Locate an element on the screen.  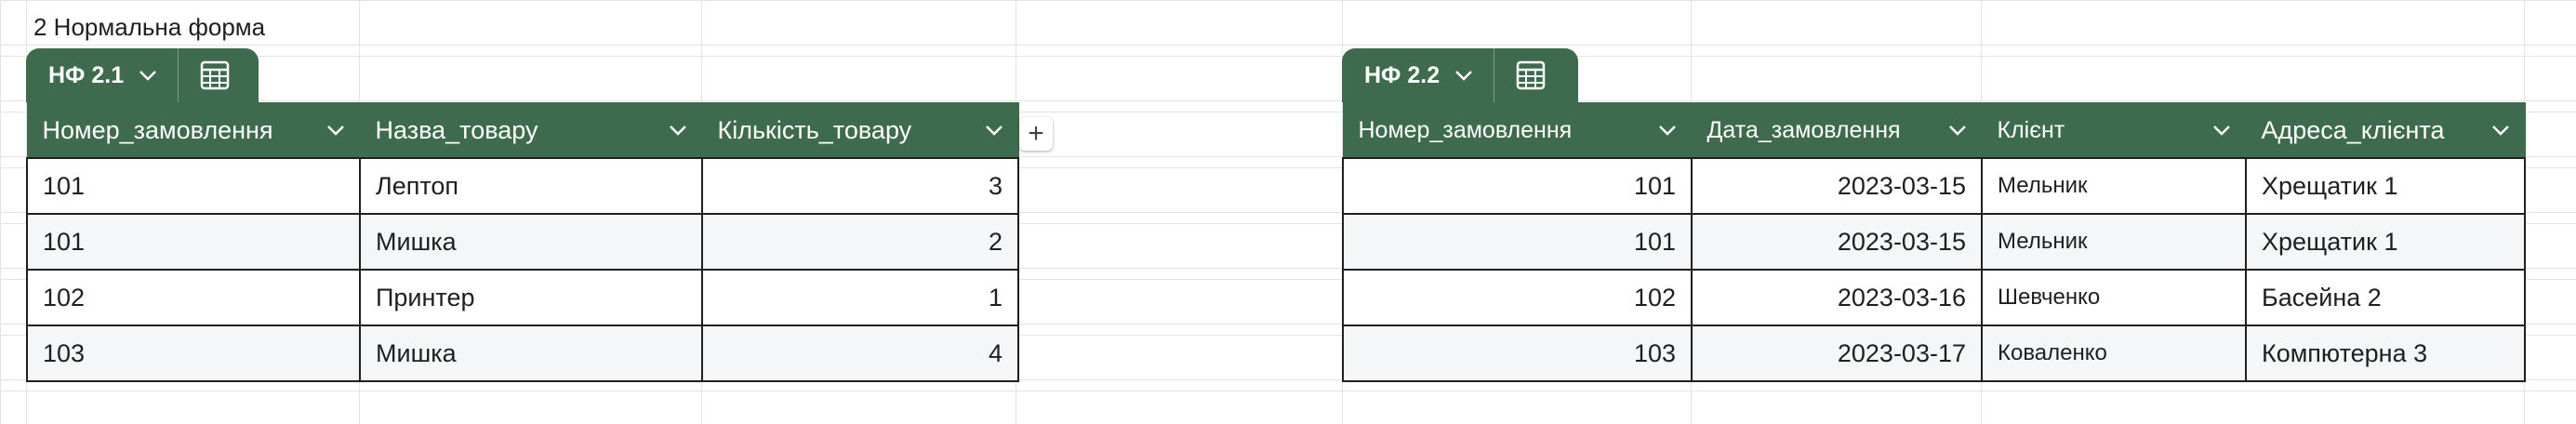
column-header: Назва_товару is located at coordinates (531, 130).